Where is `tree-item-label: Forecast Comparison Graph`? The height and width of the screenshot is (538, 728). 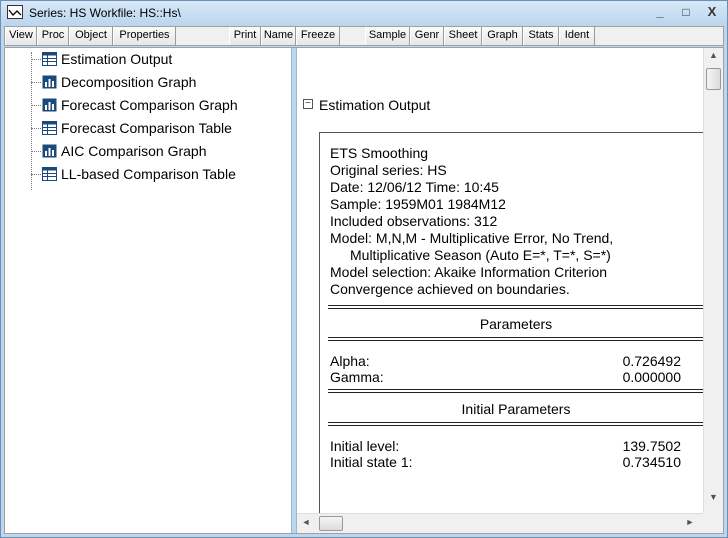 tree-item-label: Forecast Comparison Graph is located at coordinates (149, 105).